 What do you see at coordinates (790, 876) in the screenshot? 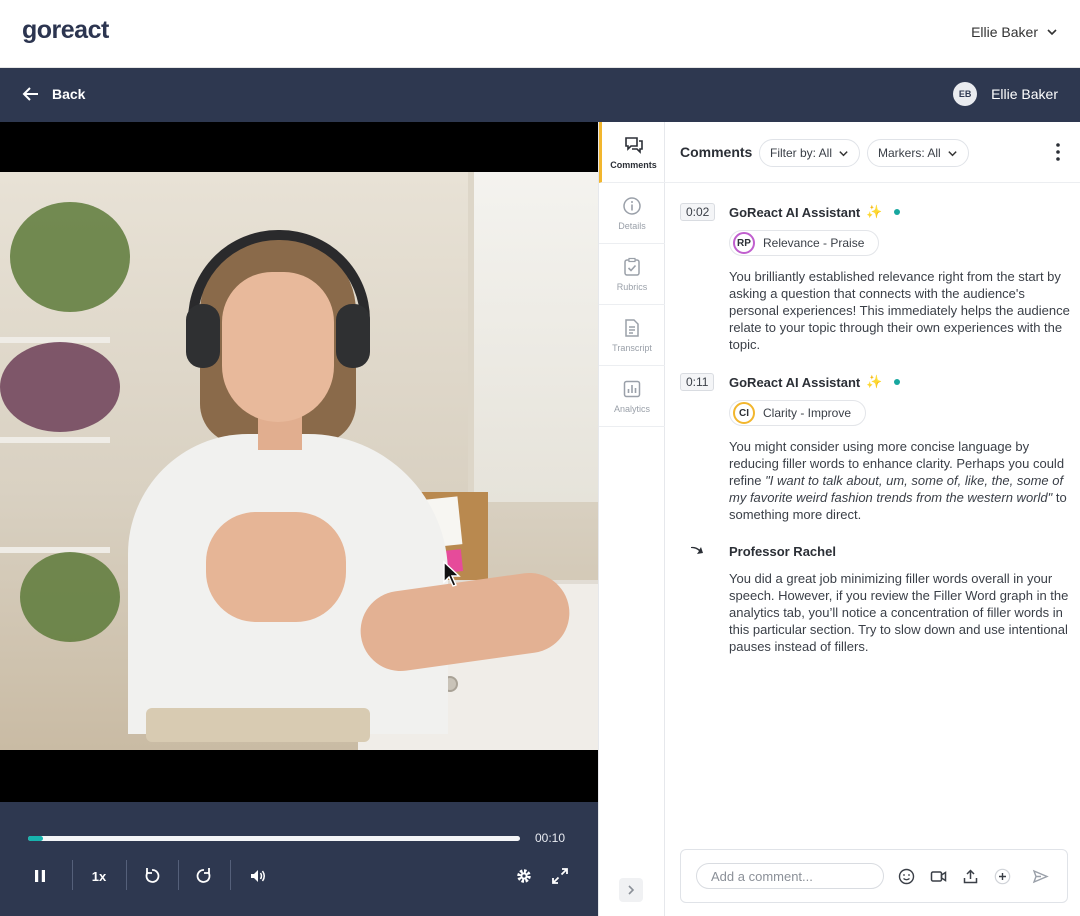
I see `comment-input` at bounding box center [790, 876].